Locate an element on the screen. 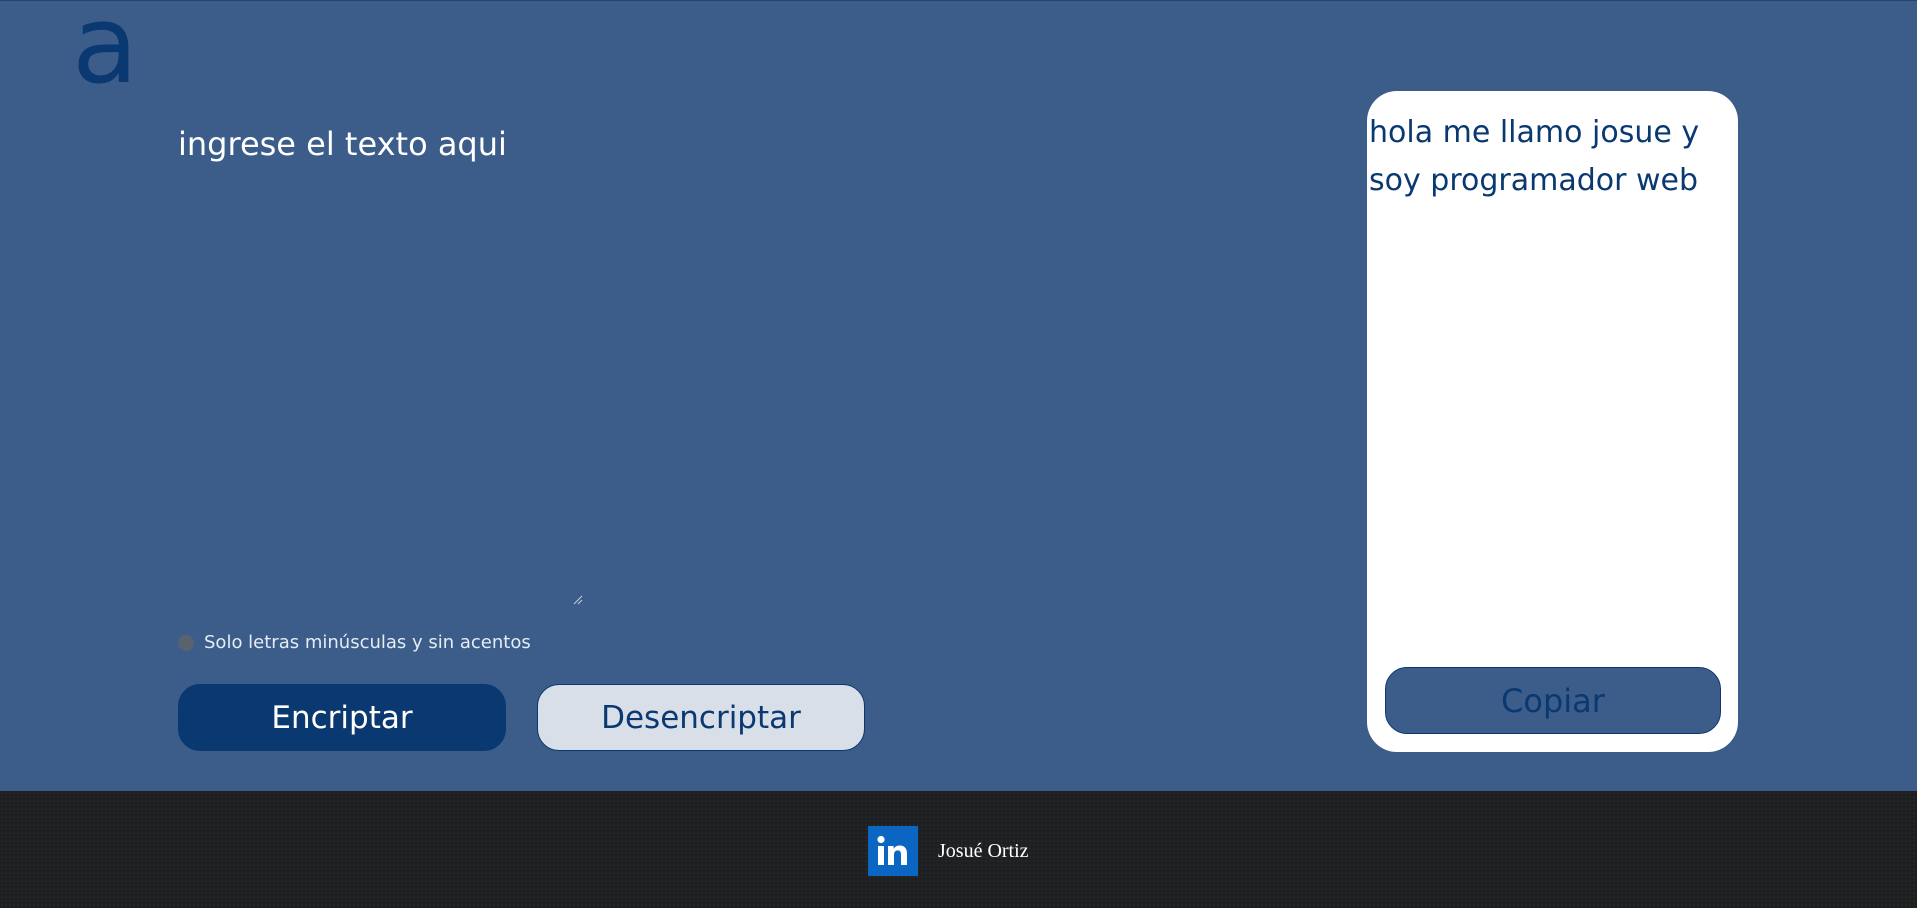 The height and width of the screenshot is (908, 1917). info-icon is located at coordinates (186, 642).